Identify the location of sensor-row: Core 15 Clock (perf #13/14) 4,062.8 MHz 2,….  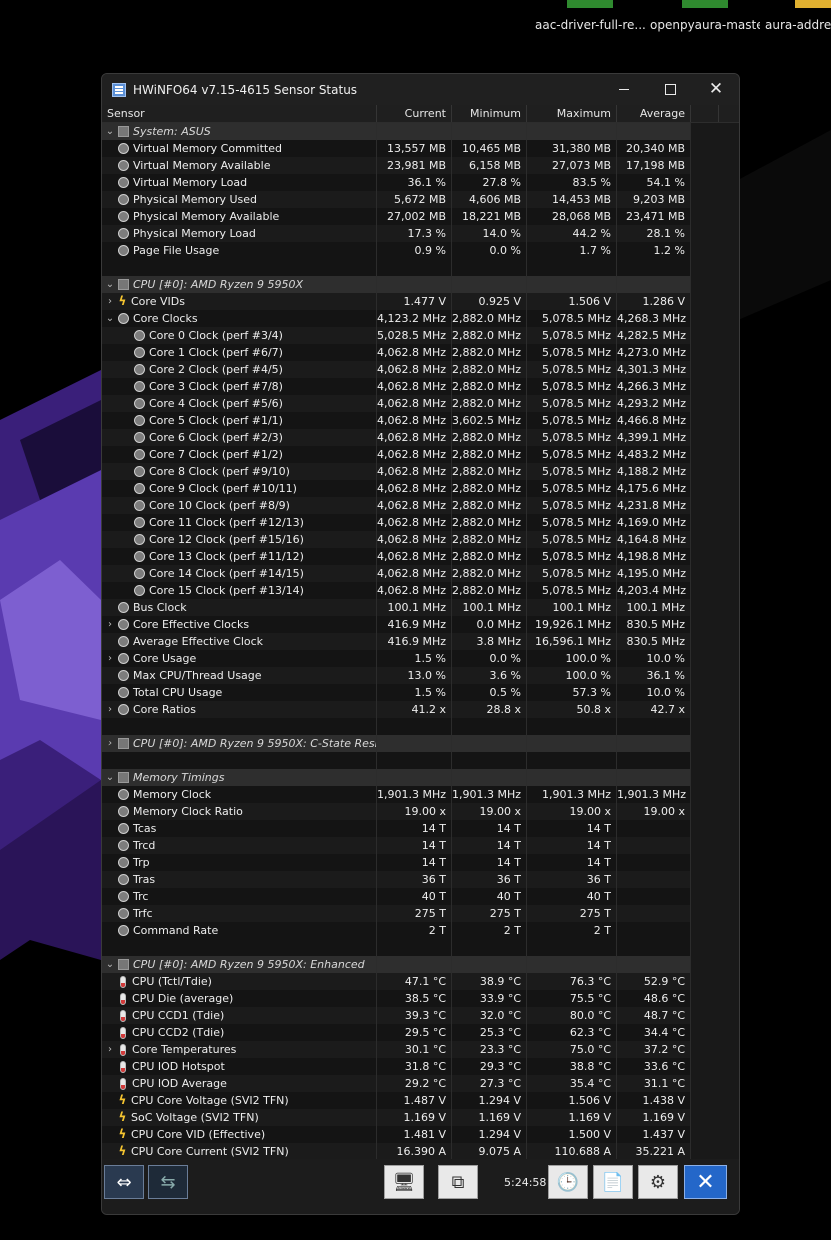
(396, 590).